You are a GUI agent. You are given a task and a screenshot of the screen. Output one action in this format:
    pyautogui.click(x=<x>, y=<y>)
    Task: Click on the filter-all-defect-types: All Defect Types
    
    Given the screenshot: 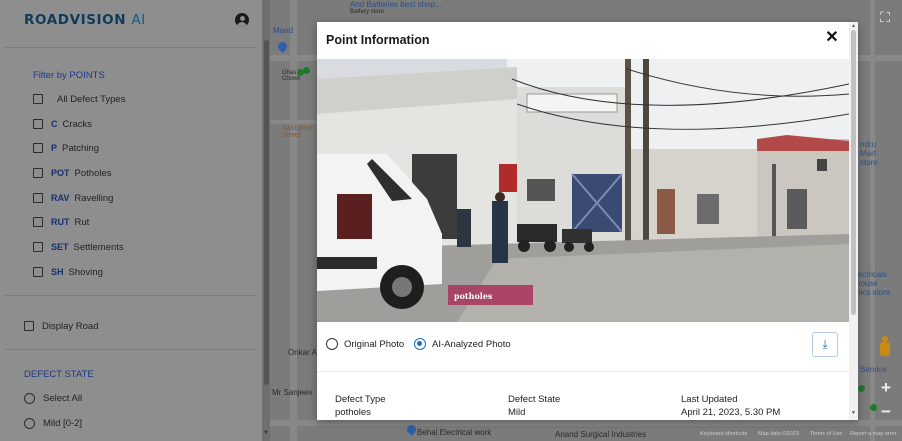 What is the action you would take?
    pyautogui.click(x=79, y=99)
    